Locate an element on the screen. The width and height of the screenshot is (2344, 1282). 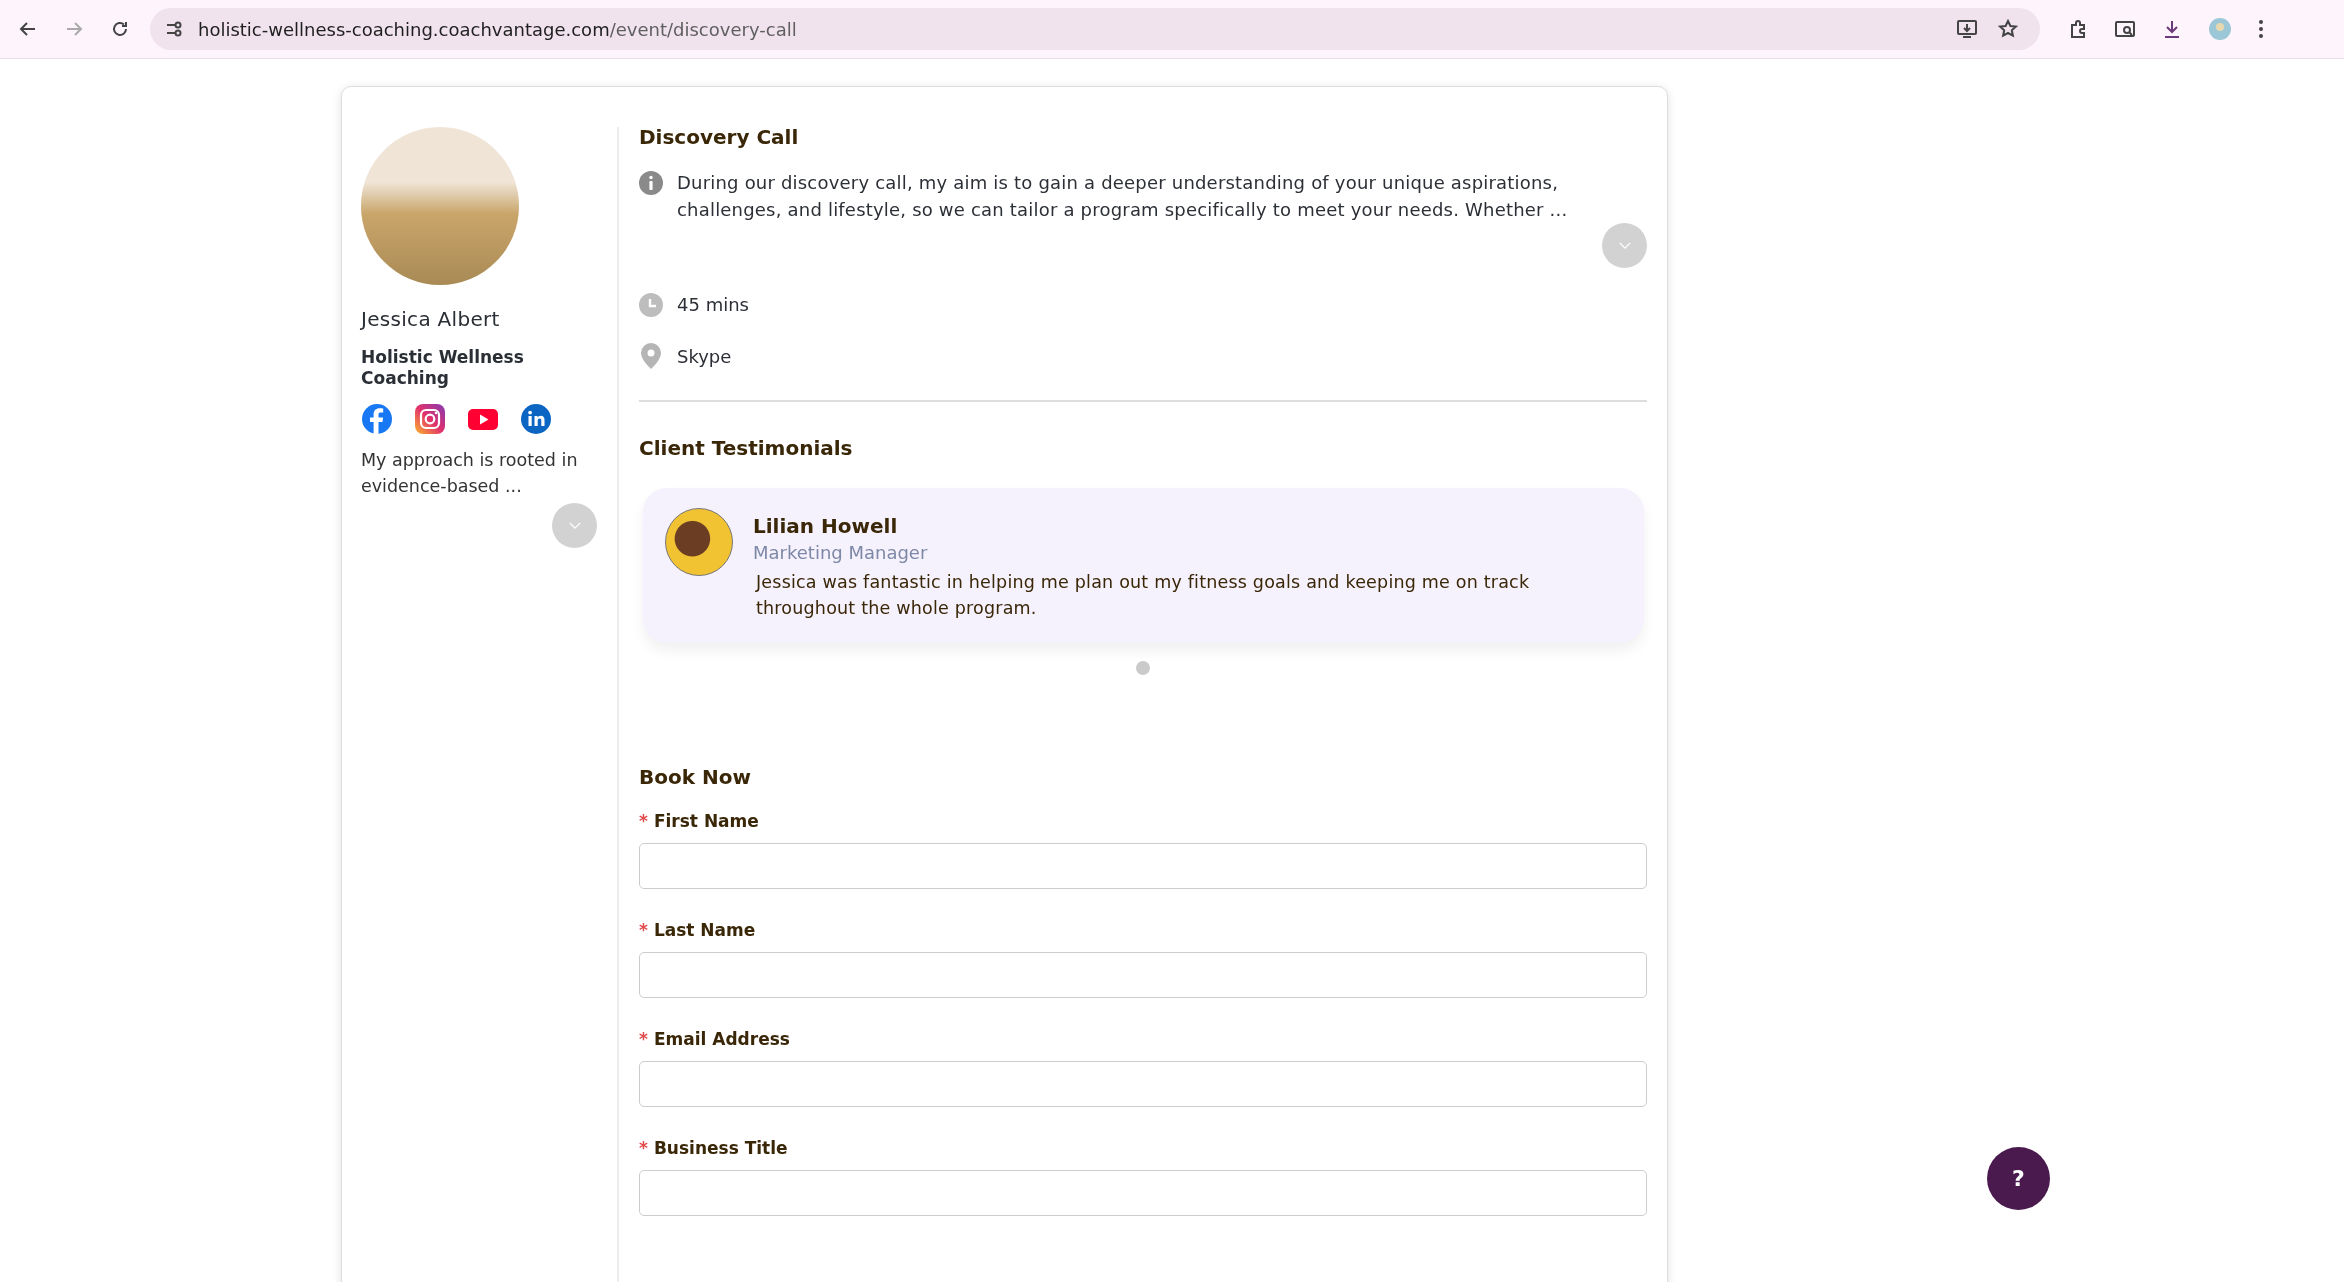
business-name: Holistic Wellness Coaching is located at coordinates (443, 368).